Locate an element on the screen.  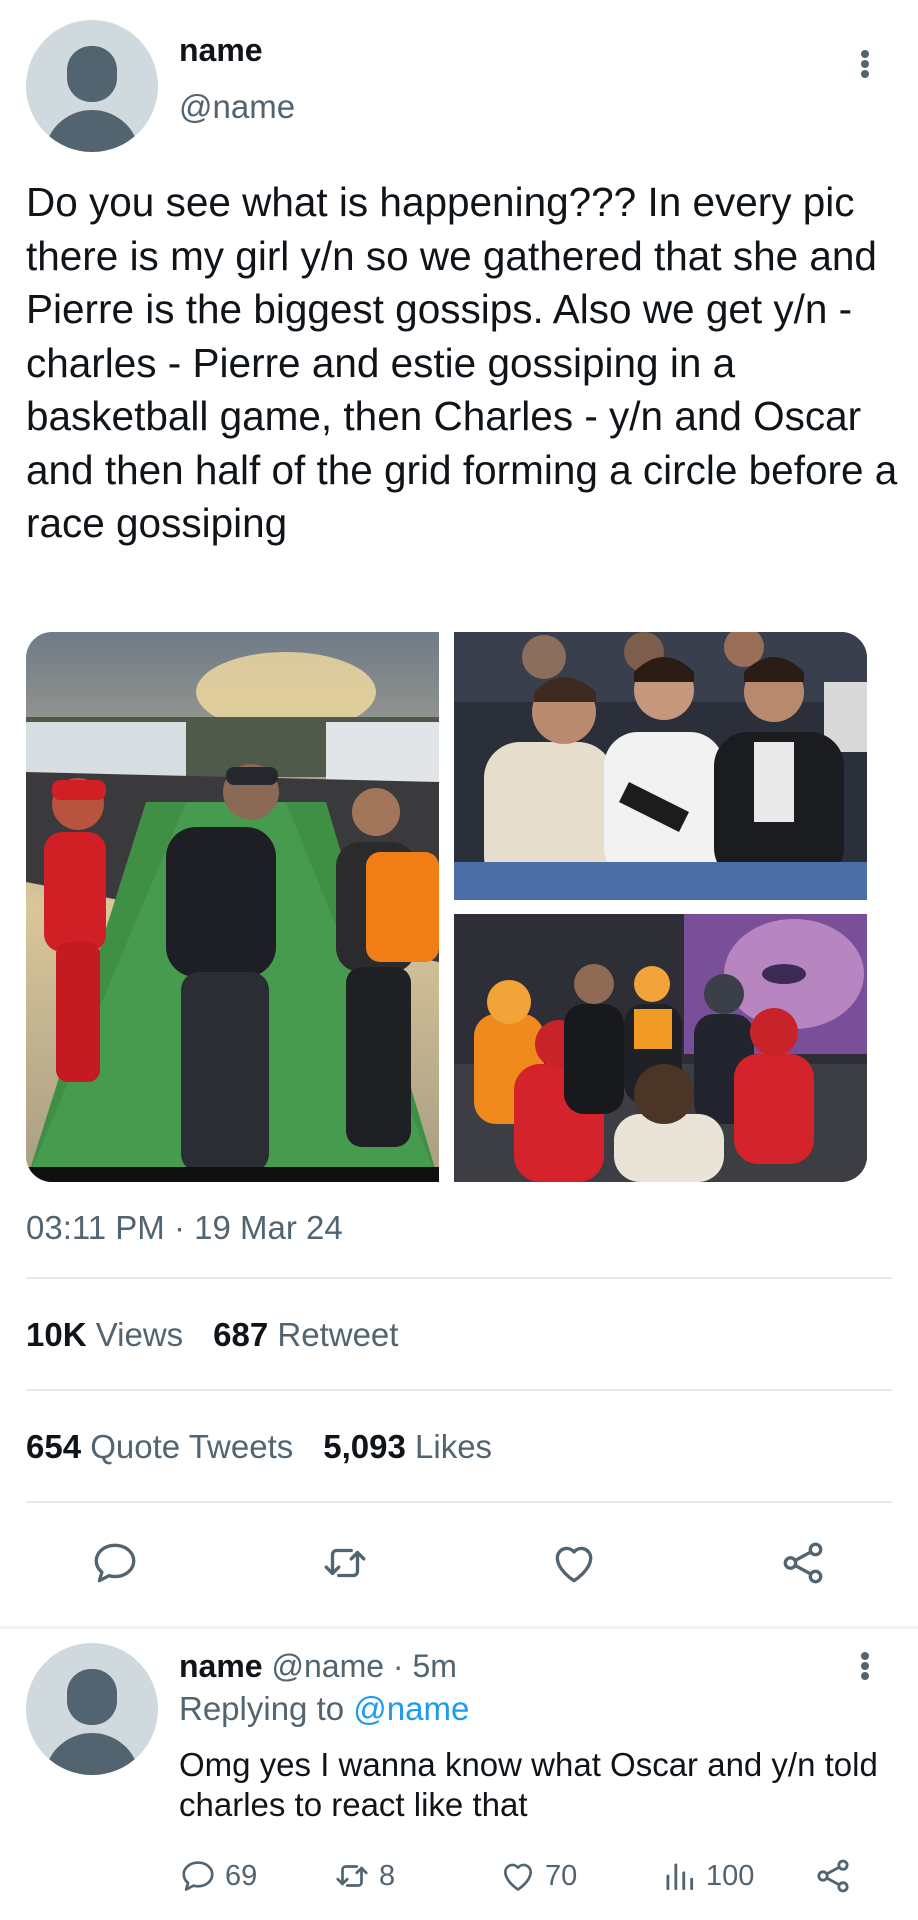
reply-like-button: 70 is located at coordinates (538, 1876).